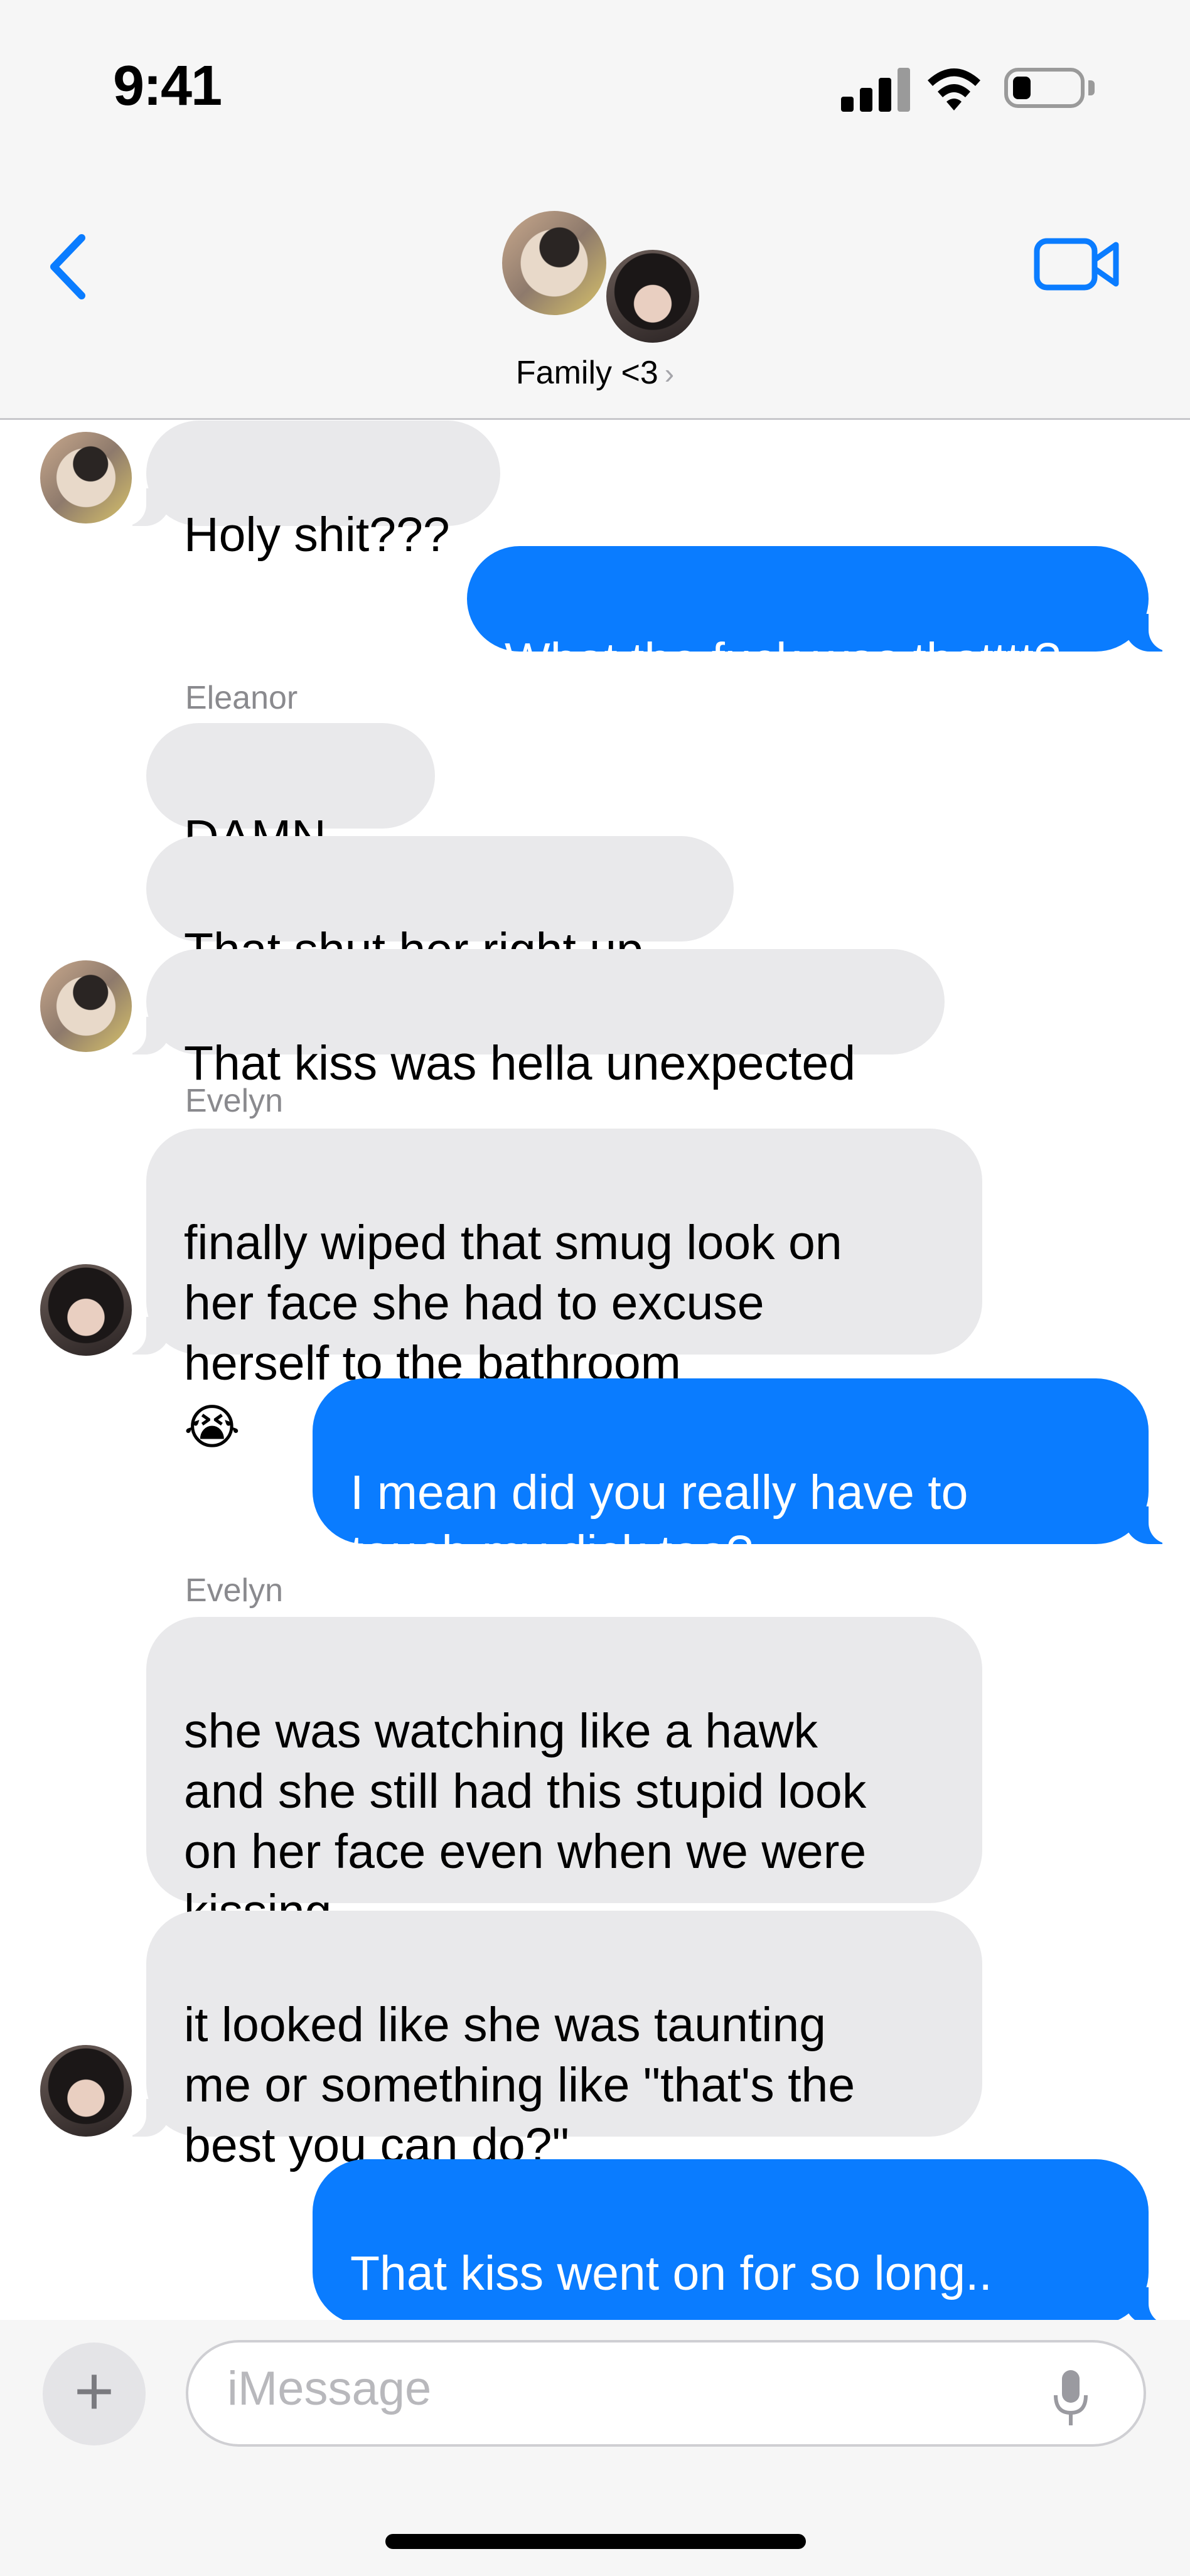  What do you see at coordinates (783, 660) in the screenshot?
I see `message-text: What the fuck was thatttt?` at bounding box center [783, 660].